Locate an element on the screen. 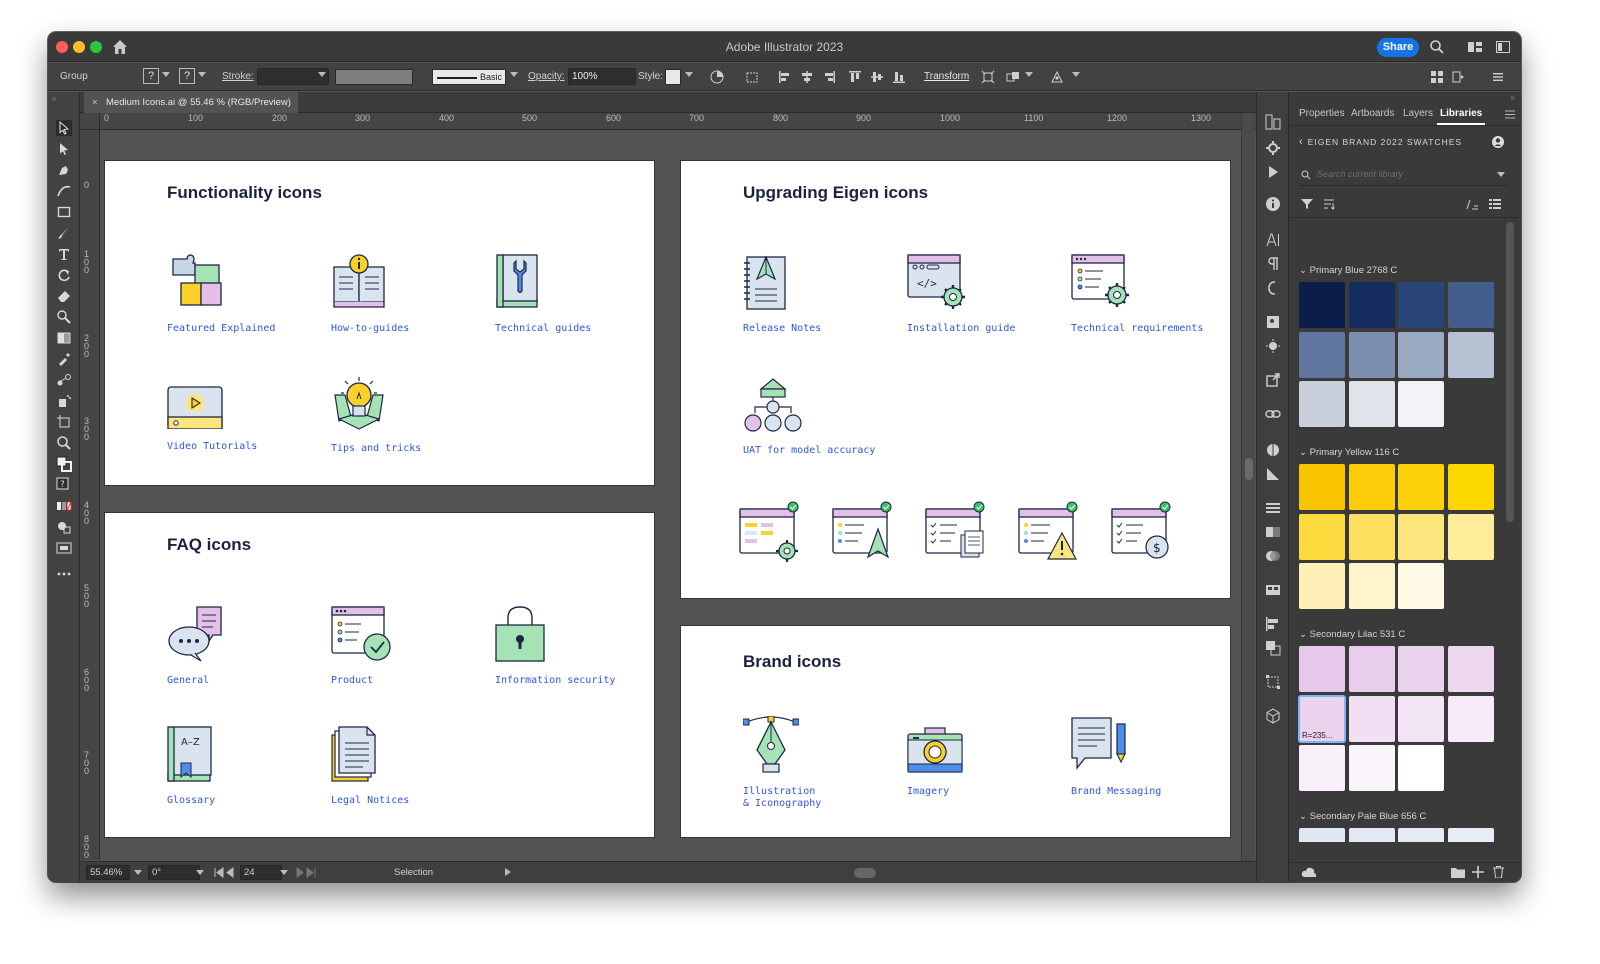  artboard-number-field: 24 is located at coordinates (261, 872).